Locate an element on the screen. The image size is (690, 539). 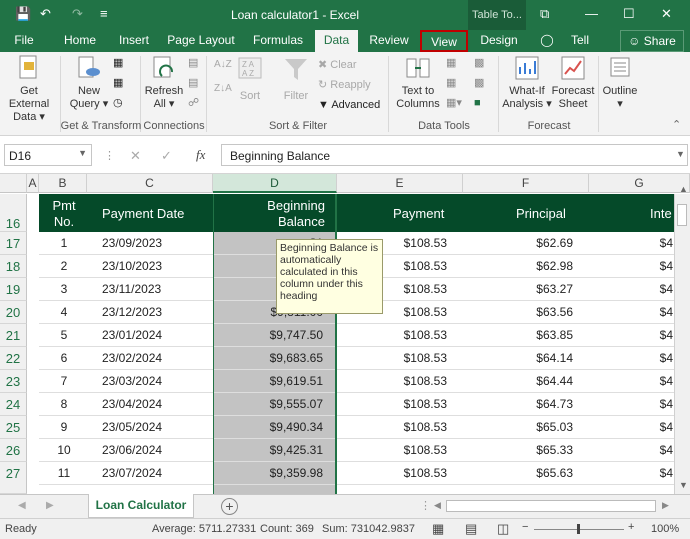
col-header-f: F is located at coordinates (526, 183).